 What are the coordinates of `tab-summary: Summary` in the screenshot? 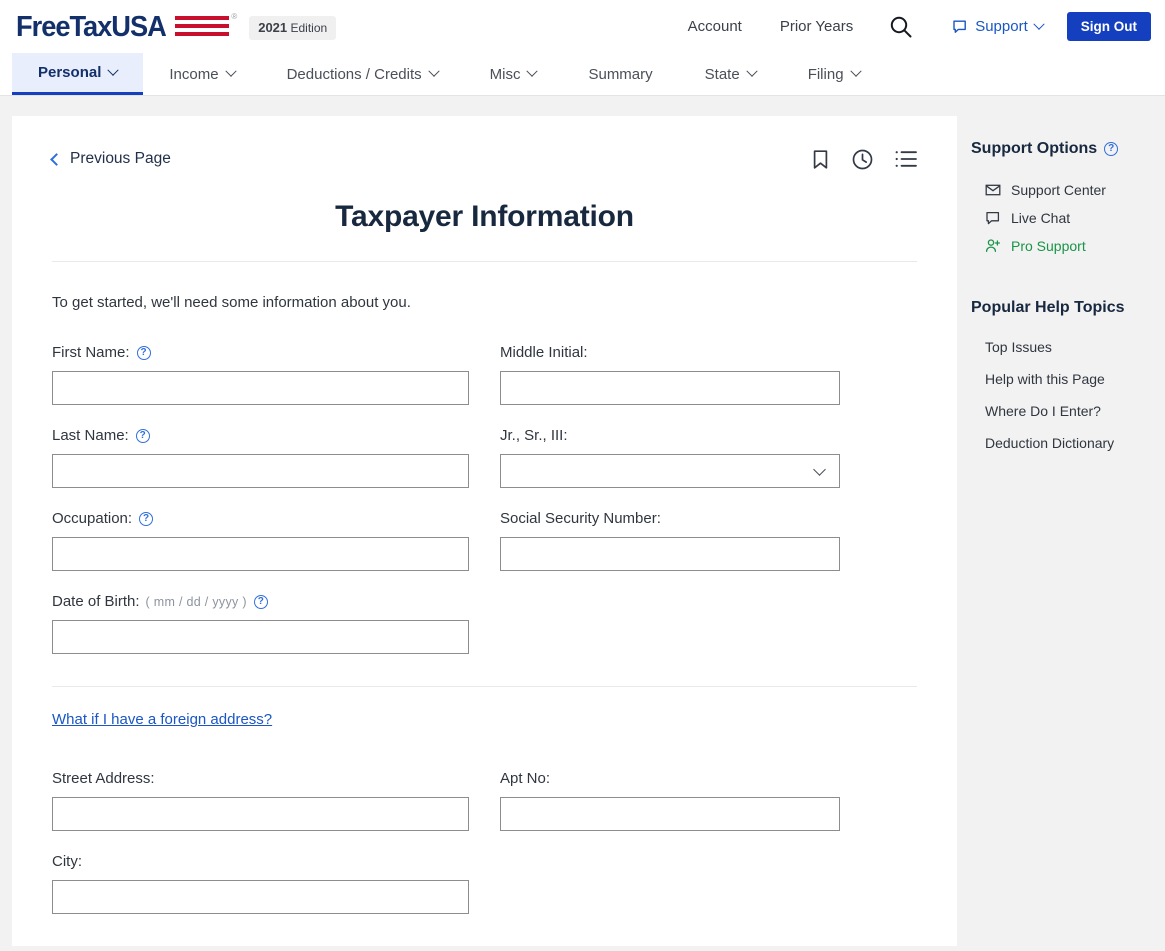 It's located at (620, 74).